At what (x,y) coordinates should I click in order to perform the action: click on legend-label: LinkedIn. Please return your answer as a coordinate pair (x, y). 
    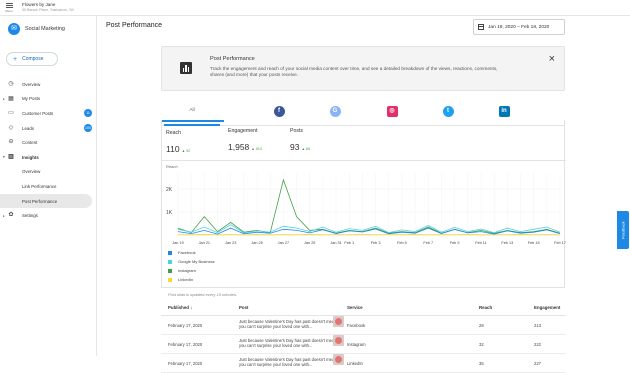
    Looking at the image, I should click on (186, 279).